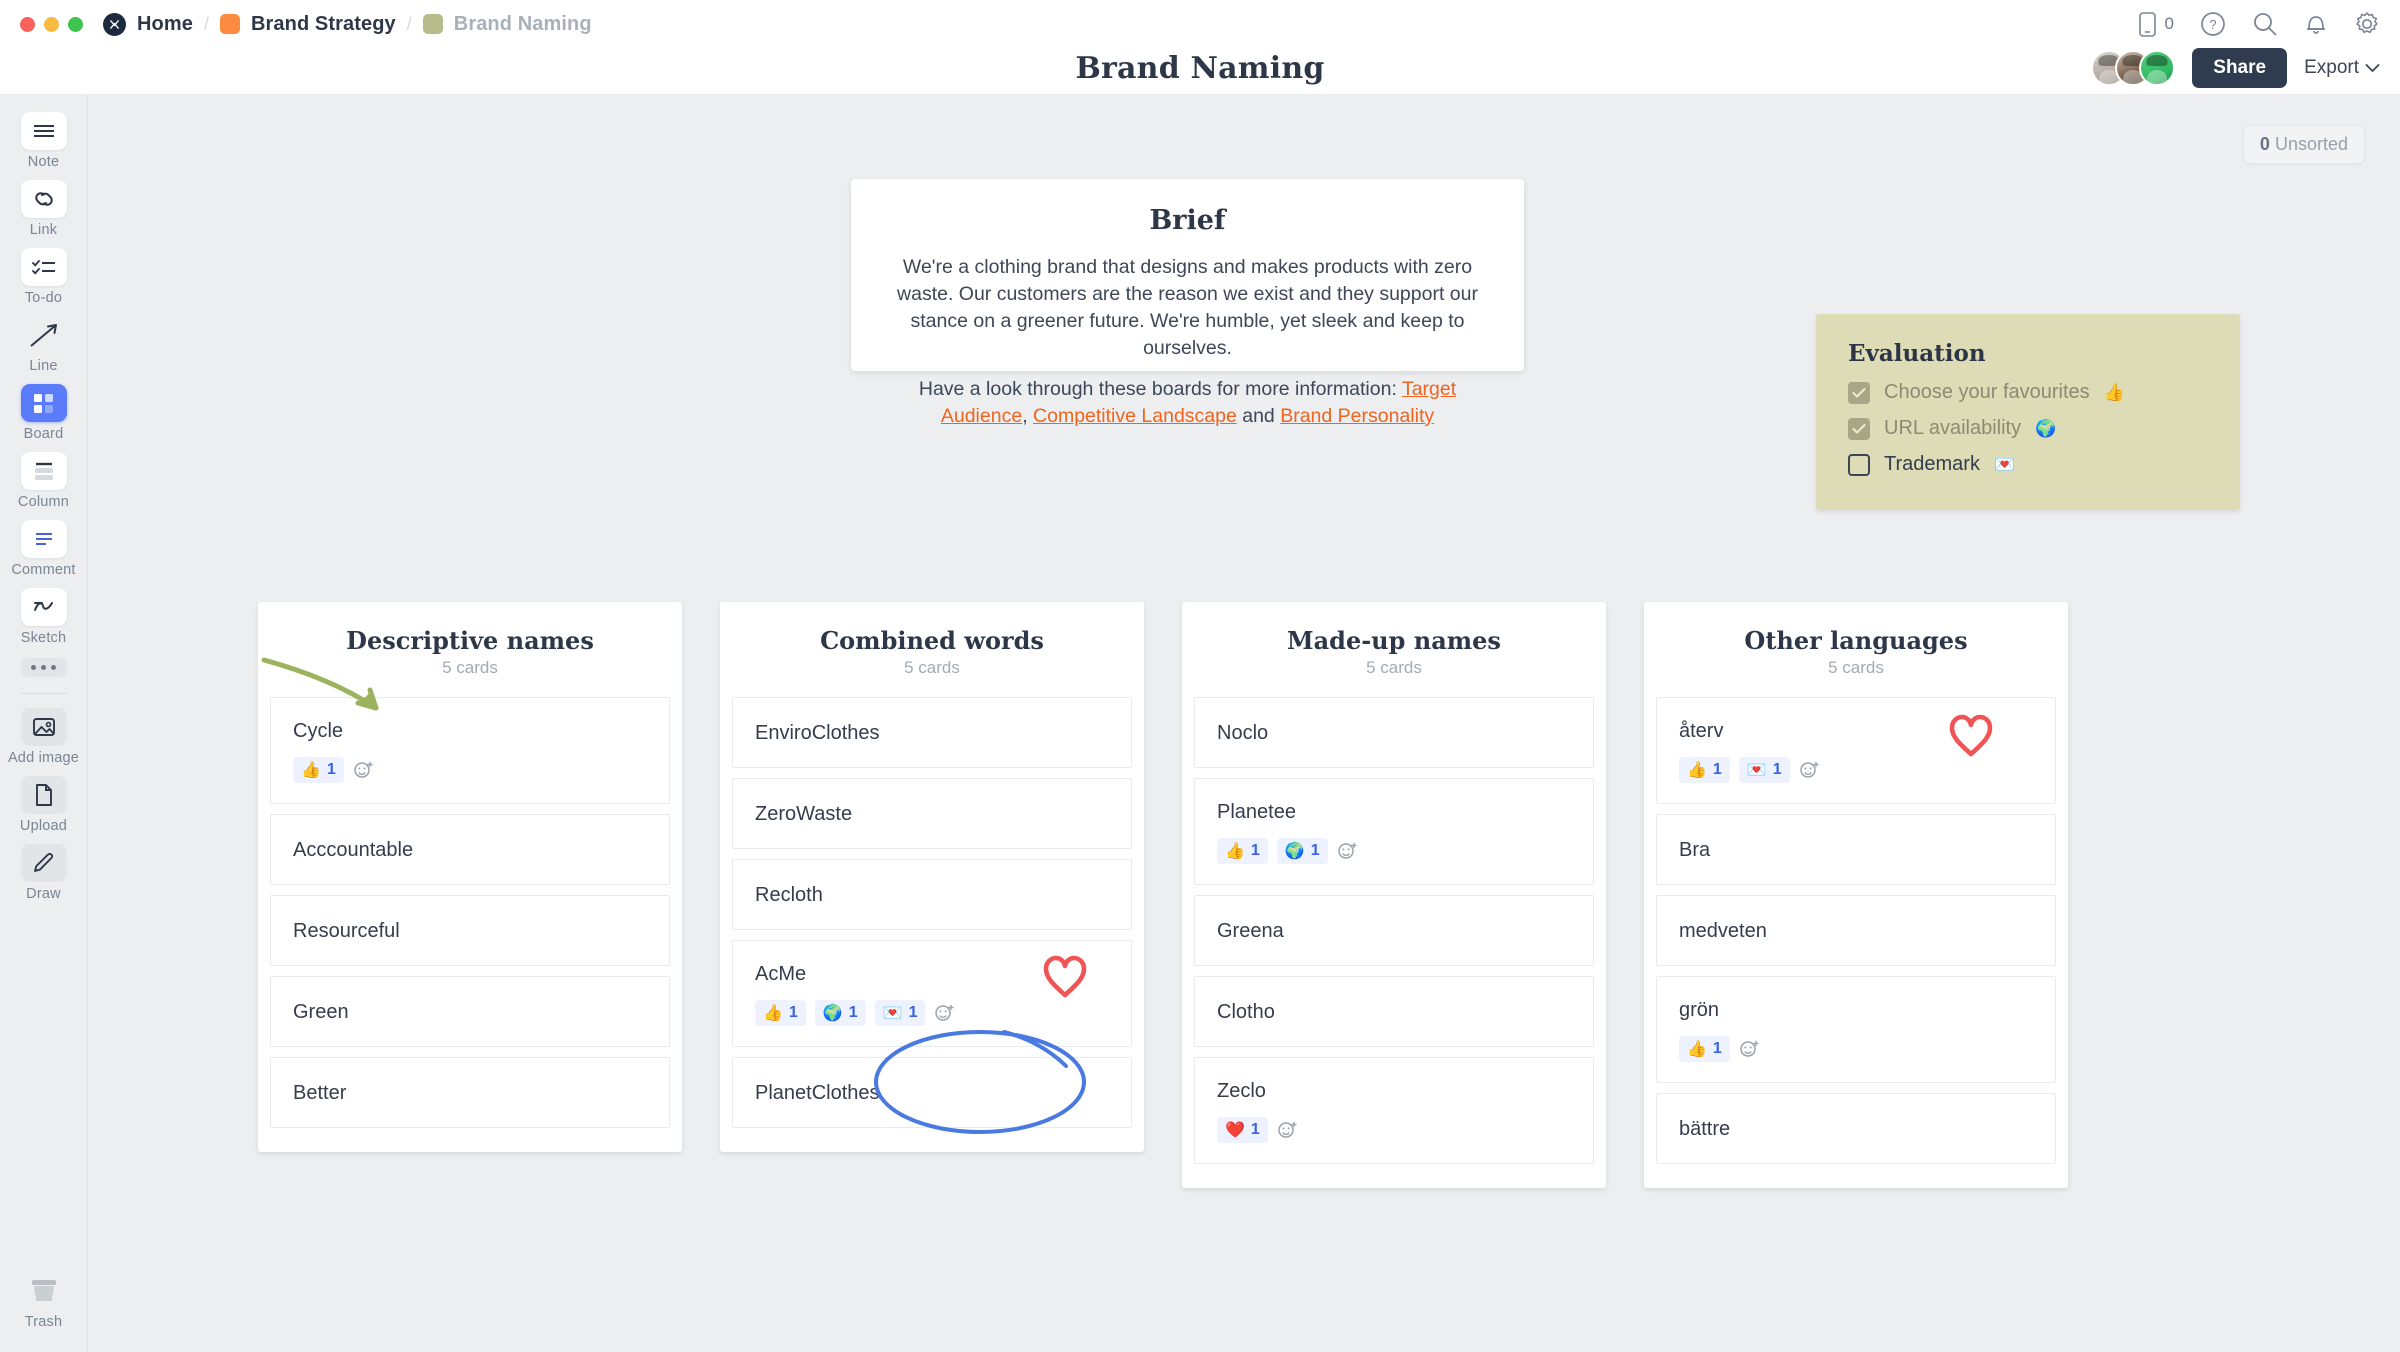 The image size is (2400, 1352). I want to click on evaluation-item-url: URL availability 🌍, so click(2028, 428).